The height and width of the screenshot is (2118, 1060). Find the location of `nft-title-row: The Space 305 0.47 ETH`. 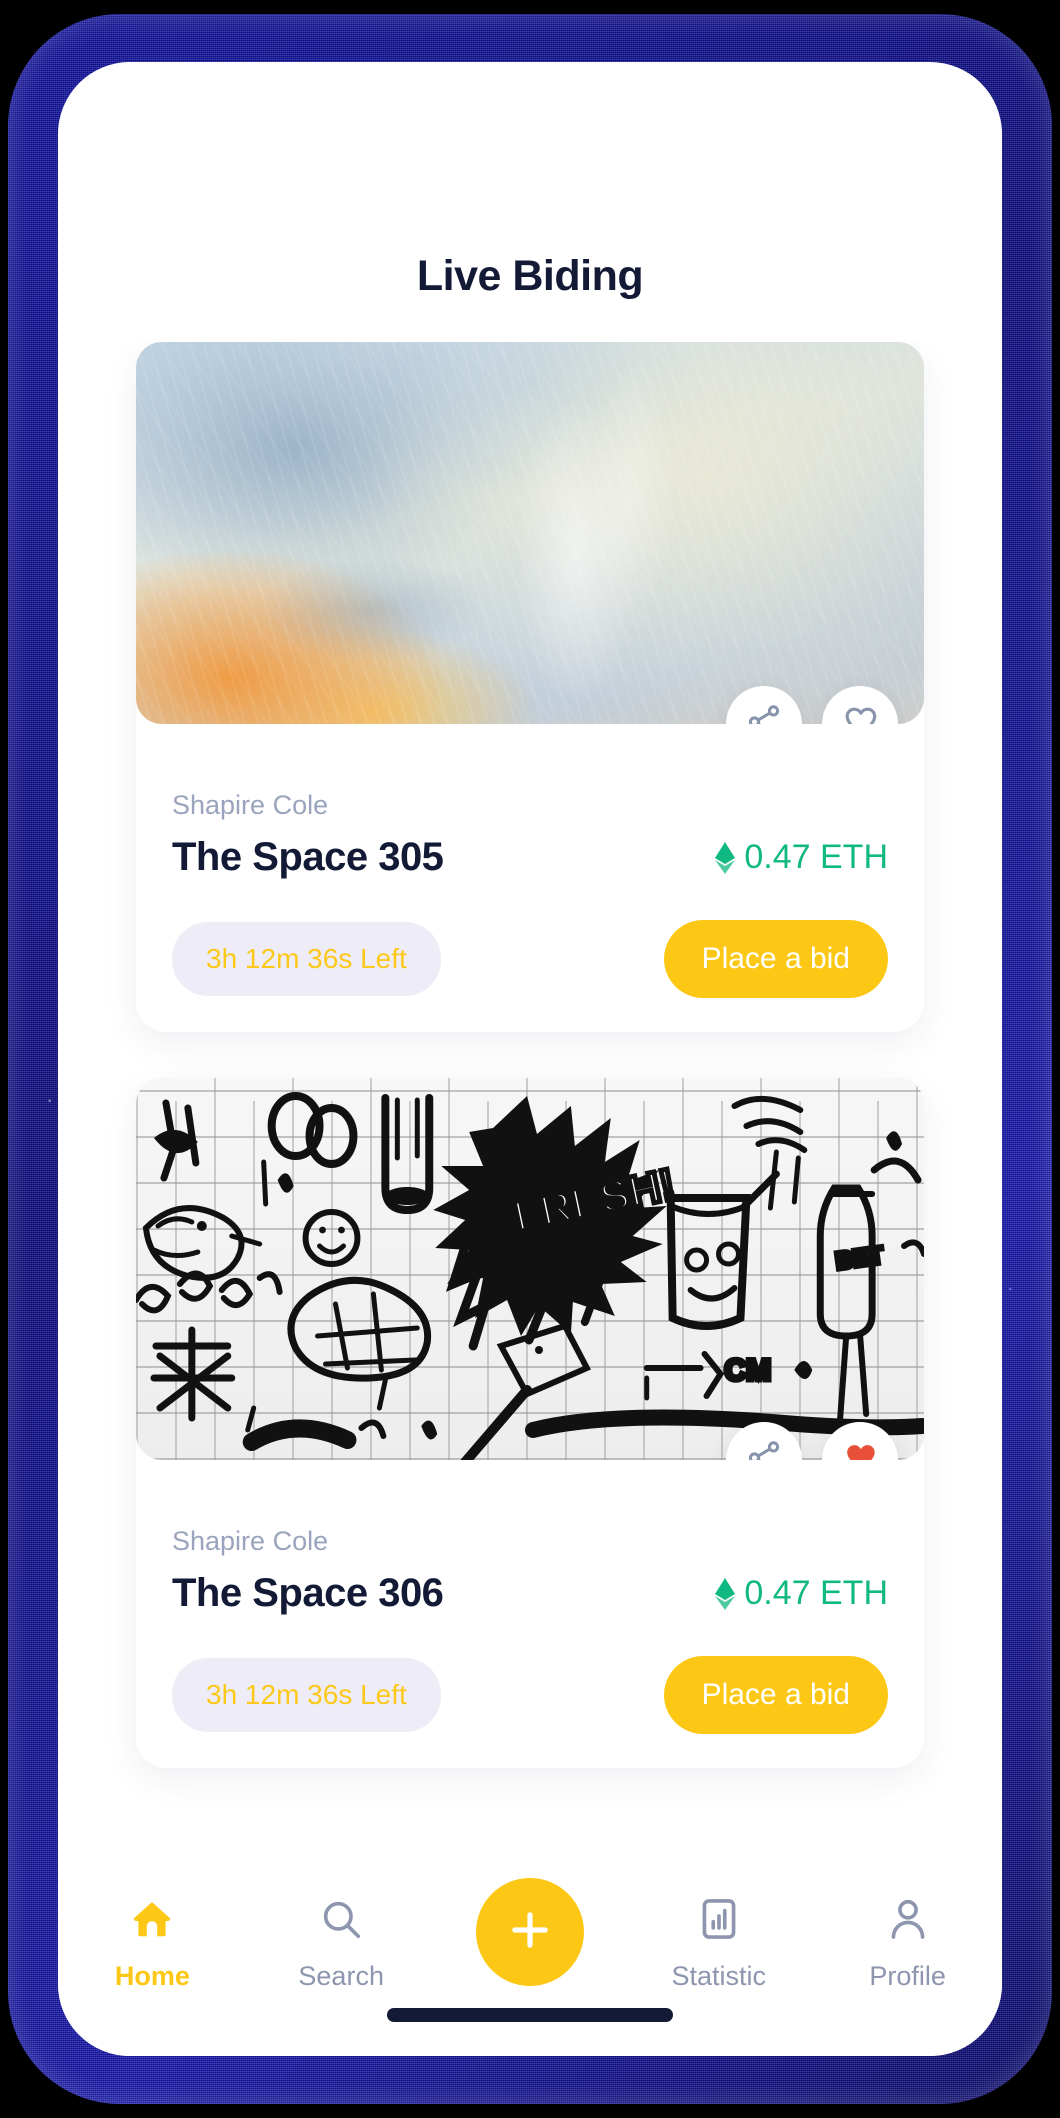

nft-title-row: The Space 305 0.47 ETH is located at coordinates (530, 857).